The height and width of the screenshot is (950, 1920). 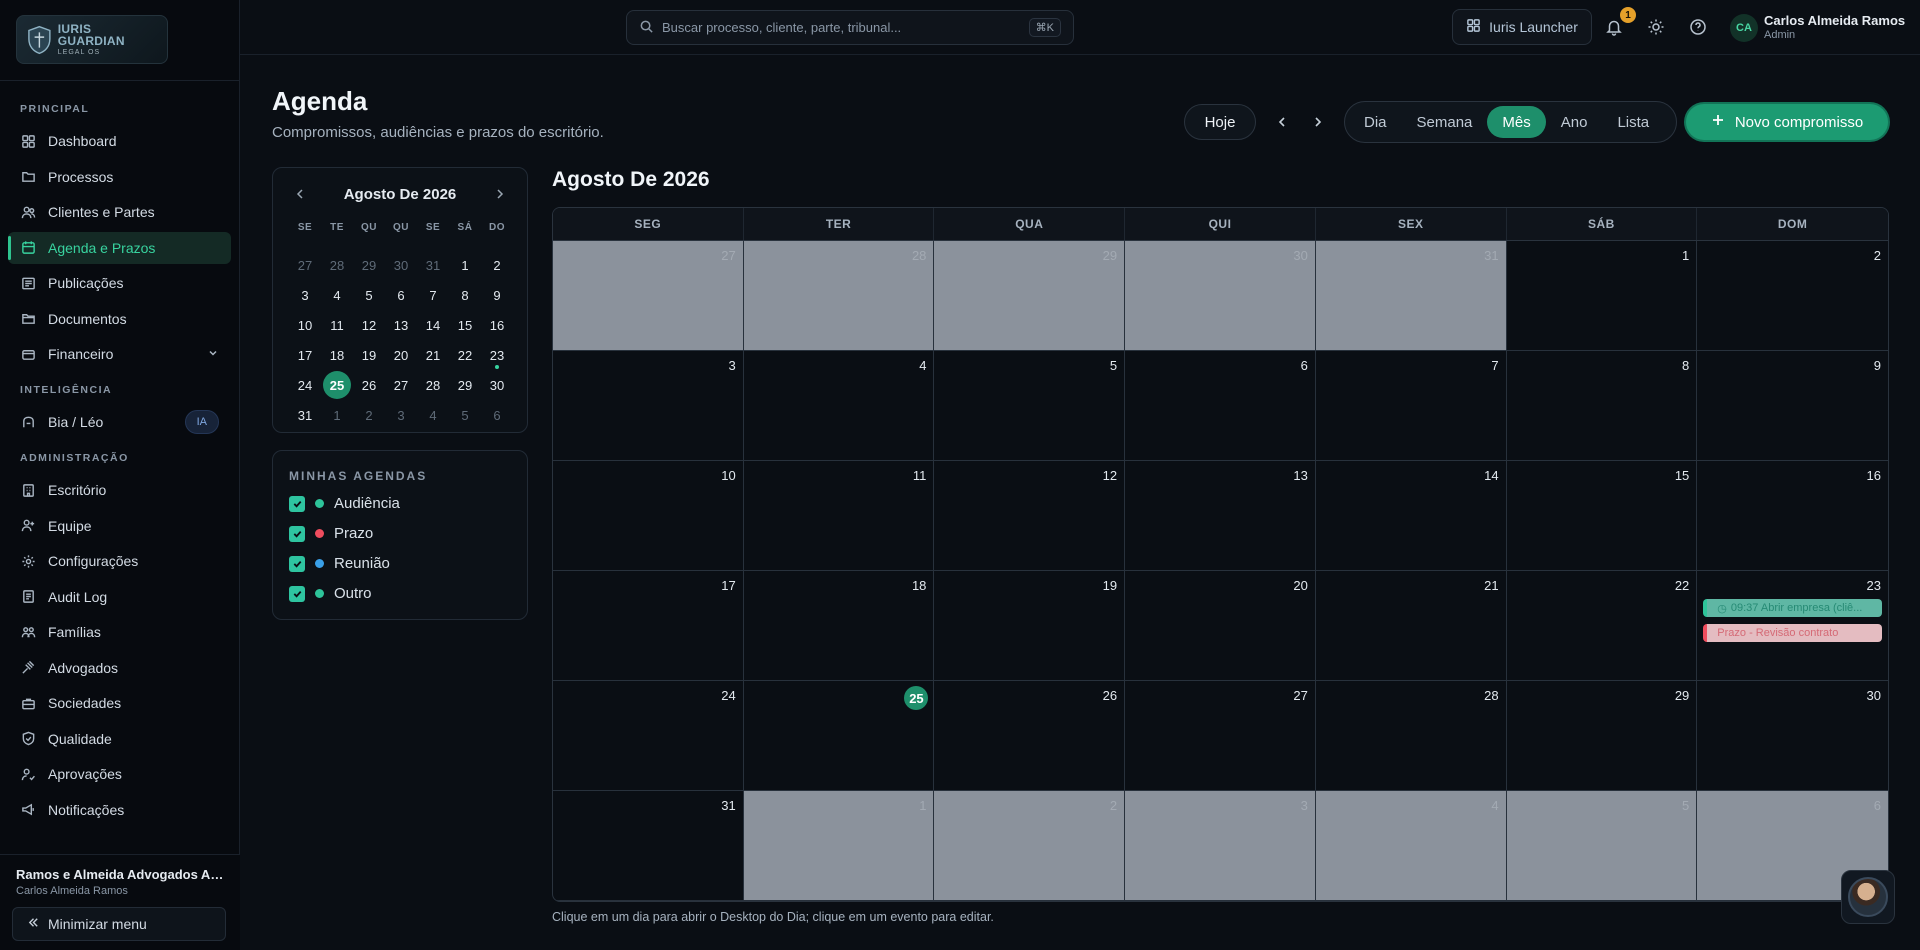 I want to click on mini-day: 10, so click(x=305, y=325).